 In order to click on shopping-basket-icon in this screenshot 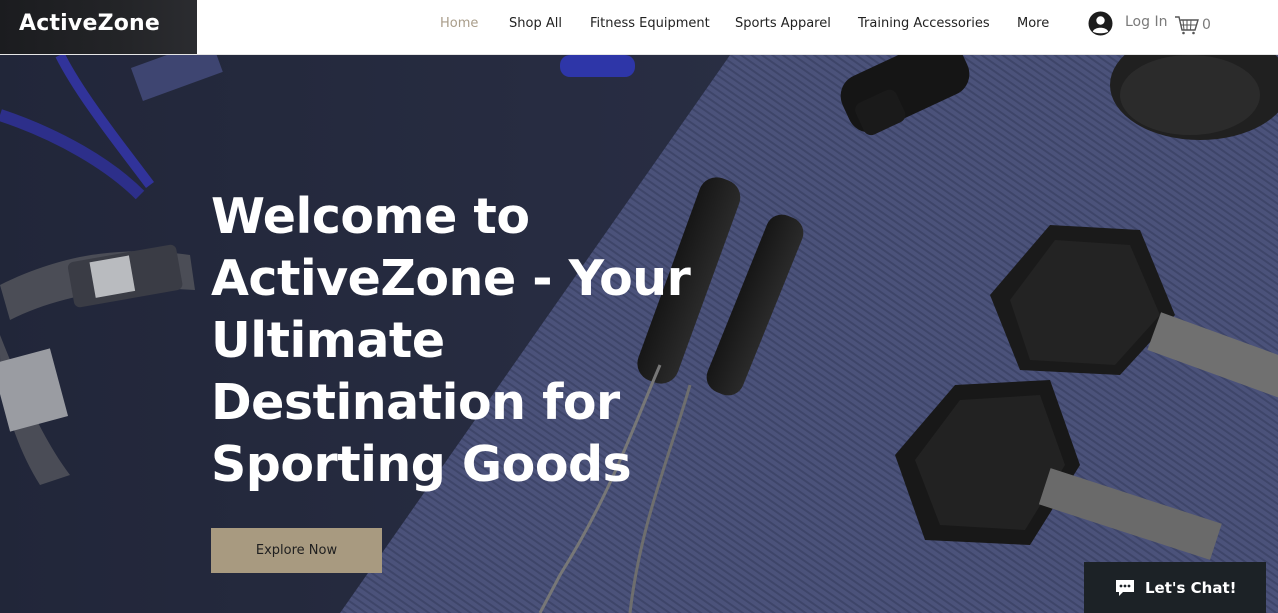, I will do `click(1187, 24)`.